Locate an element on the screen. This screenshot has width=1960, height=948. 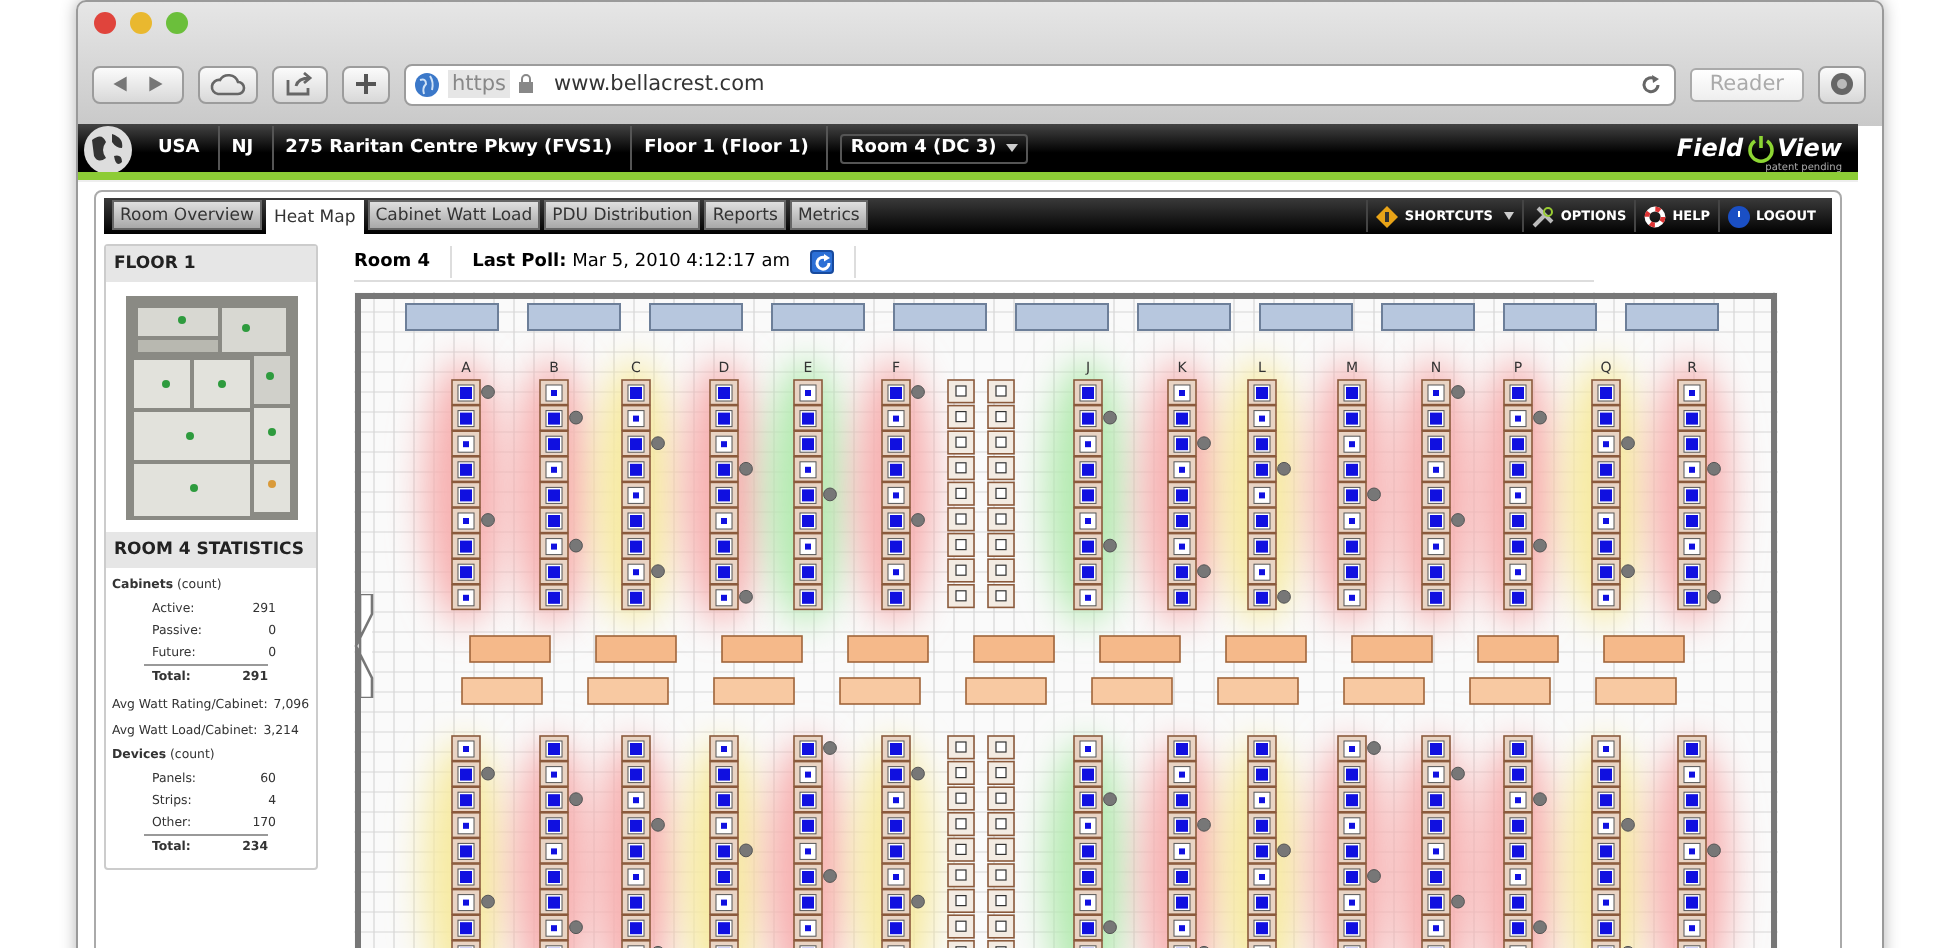
tab: Room Overview is located at coordinates (187, 215).